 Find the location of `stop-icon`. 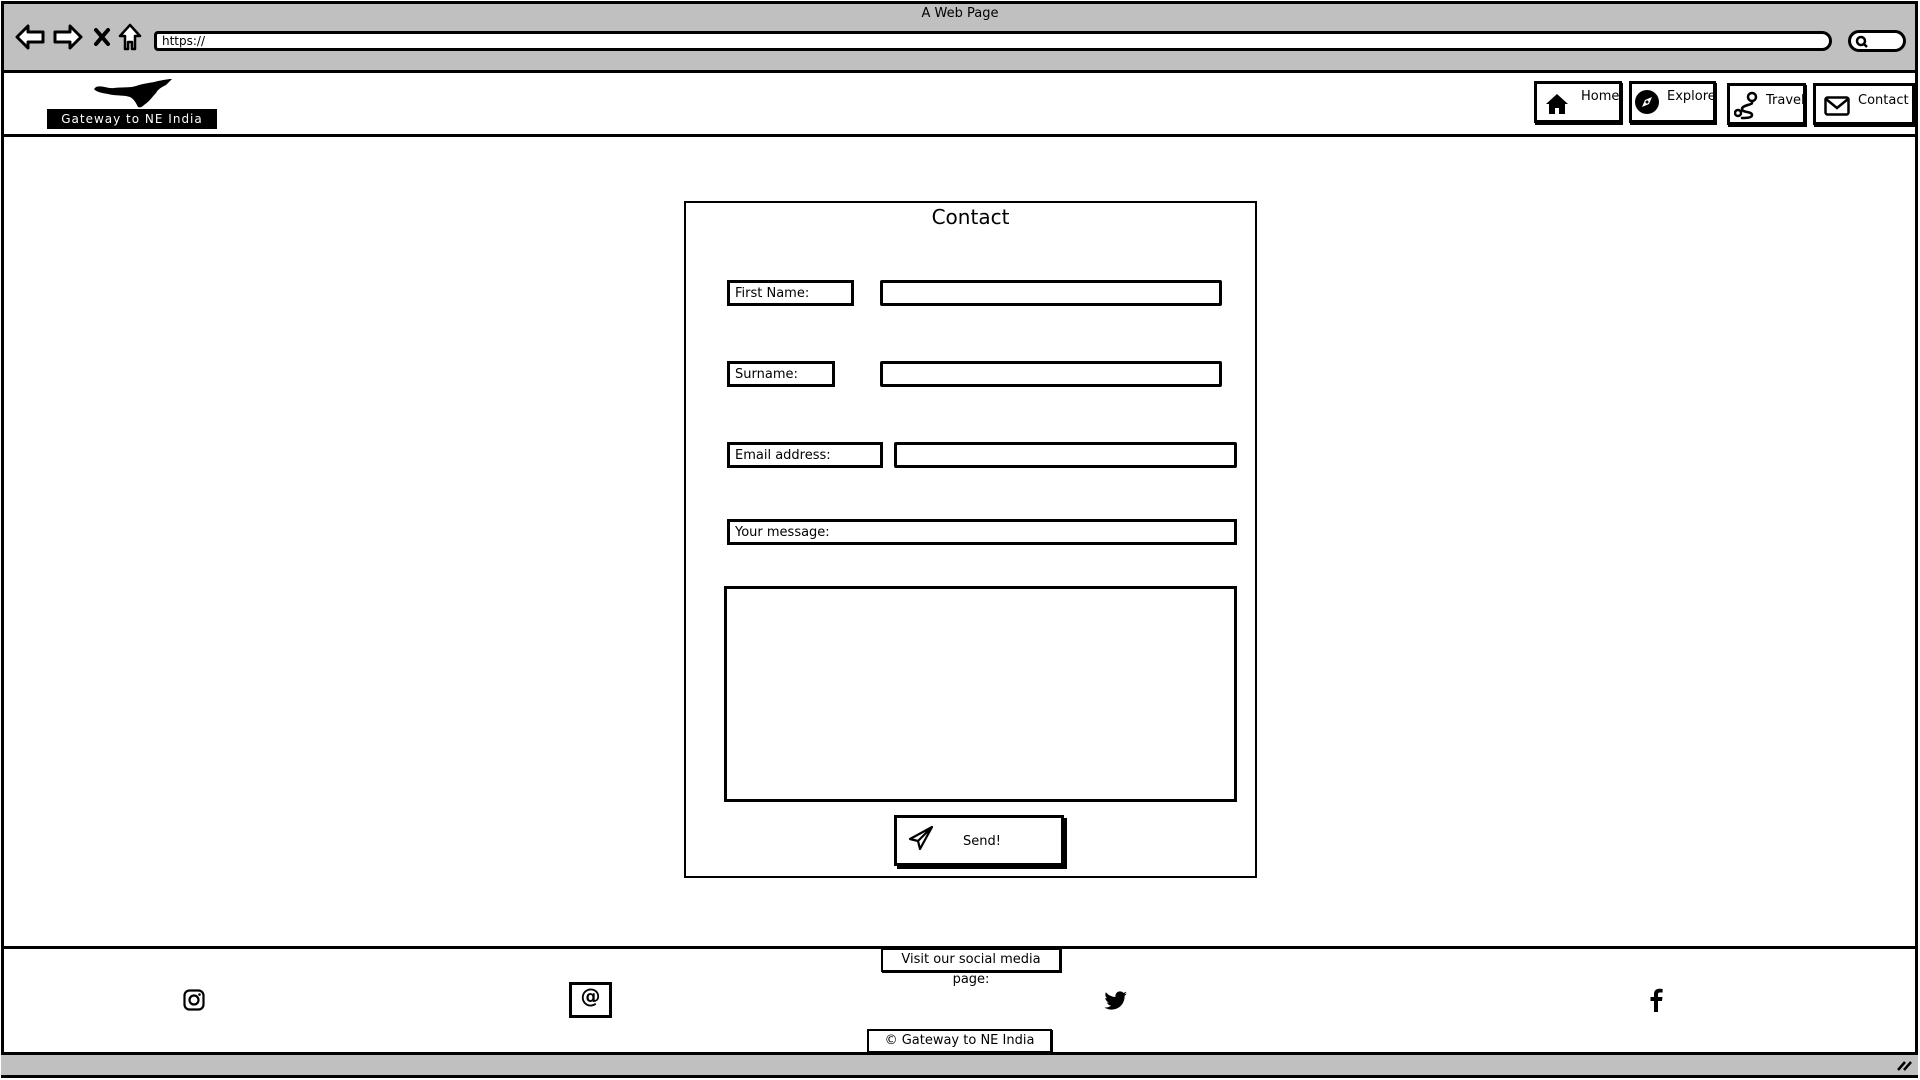

stop-icon is located at coordinates (102, 37).